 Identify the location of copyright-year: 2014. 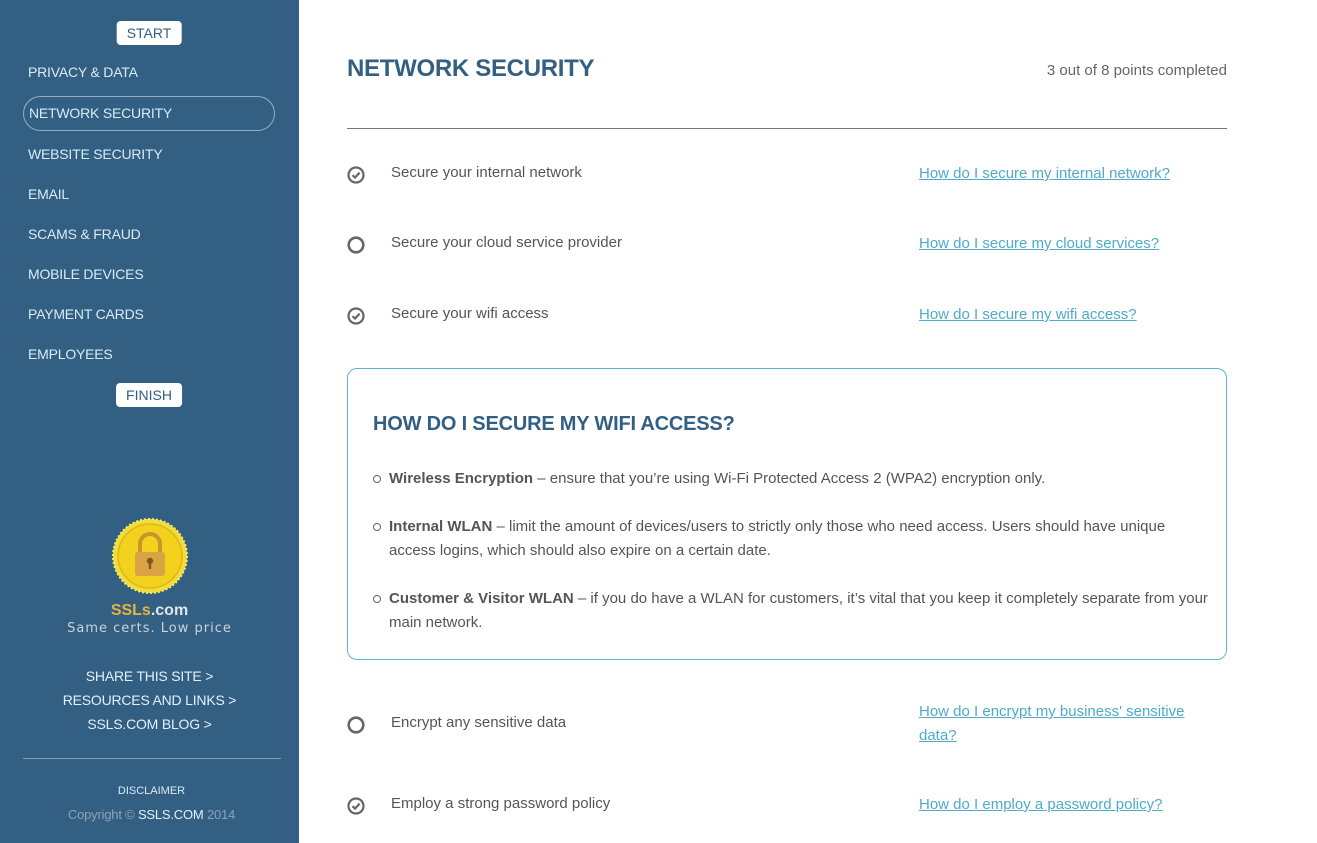
(219, 814).